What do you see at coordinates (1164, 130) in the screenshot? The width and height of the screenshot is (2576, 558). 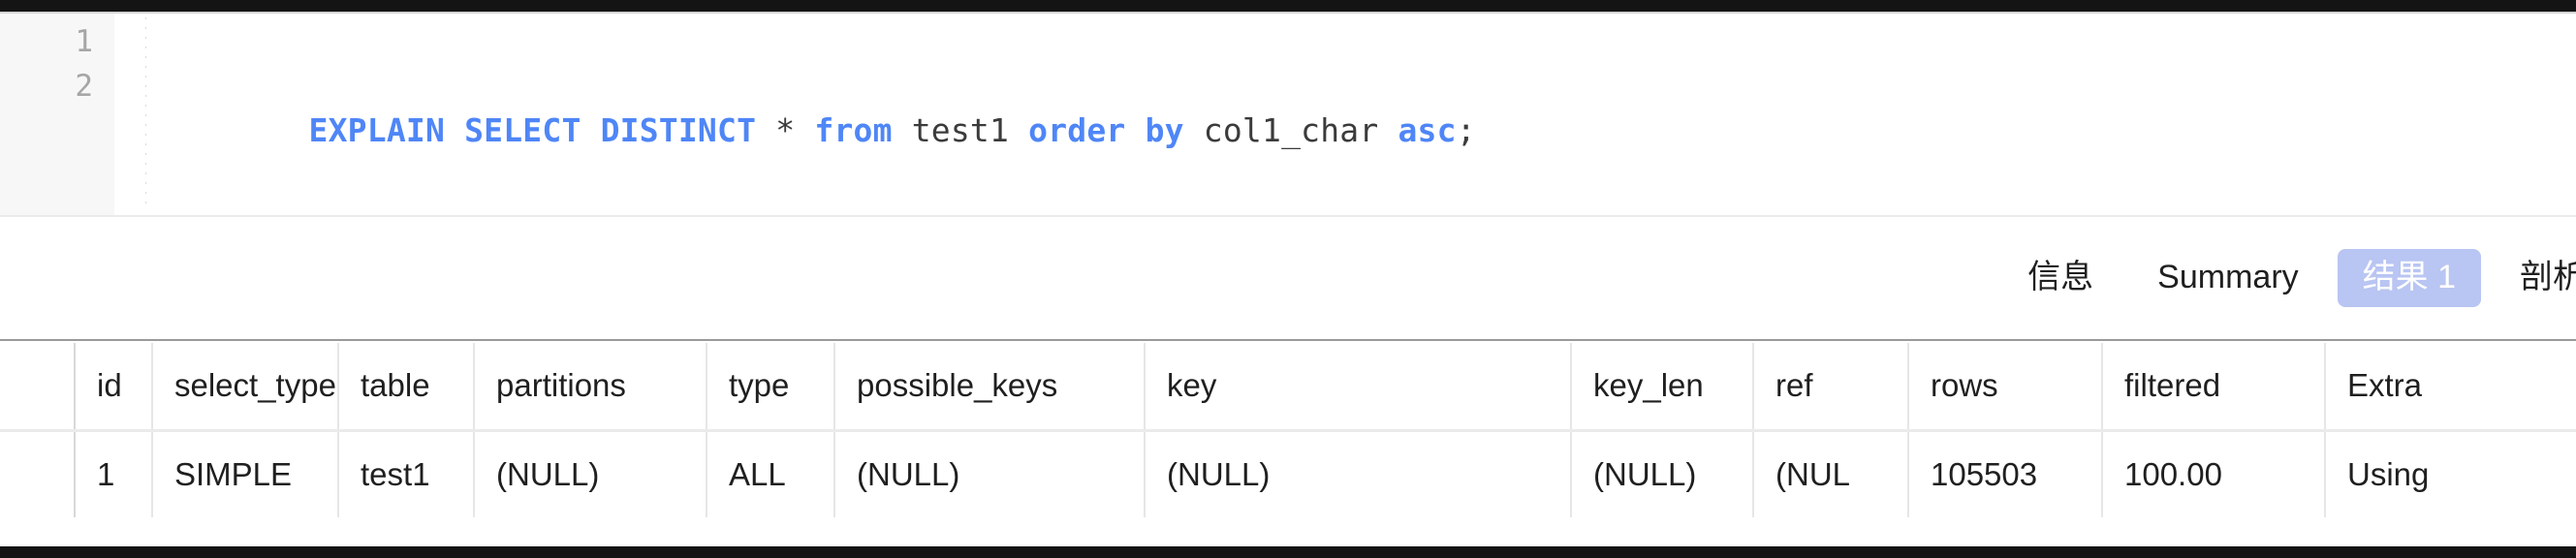 I see `sql-token-kw: by` at bounding box center [1164, 130].